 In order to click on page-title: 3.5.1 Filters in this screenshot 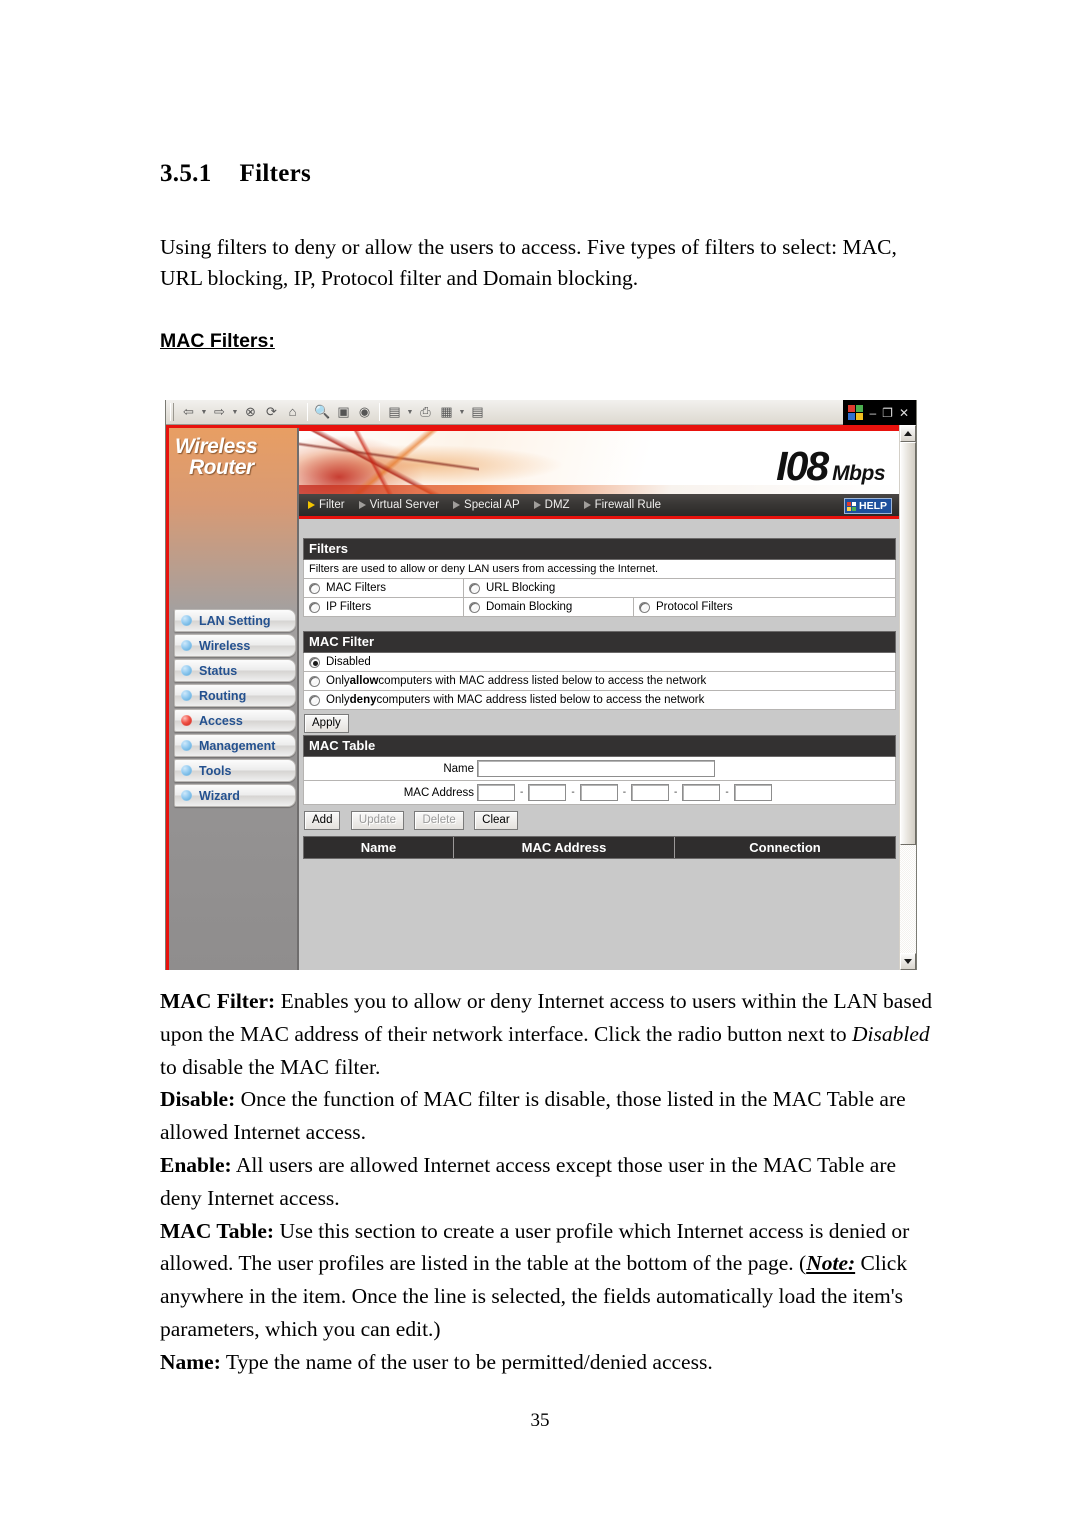, I will do `click(235, 174)`.